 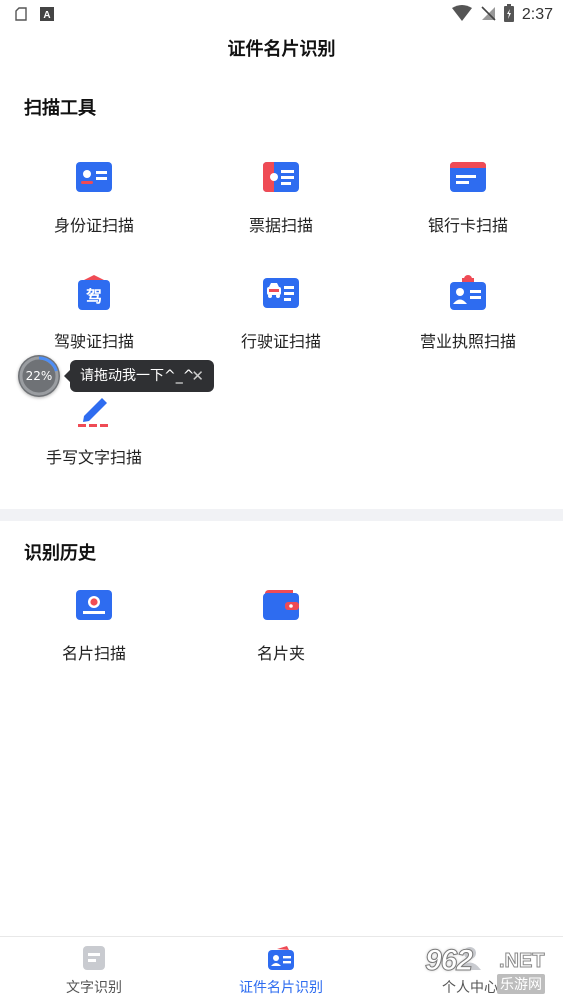 What do you see at coordinates (94, 608) in the screenshot?
I see `business-card-icon` at bounding box center [94, 608].